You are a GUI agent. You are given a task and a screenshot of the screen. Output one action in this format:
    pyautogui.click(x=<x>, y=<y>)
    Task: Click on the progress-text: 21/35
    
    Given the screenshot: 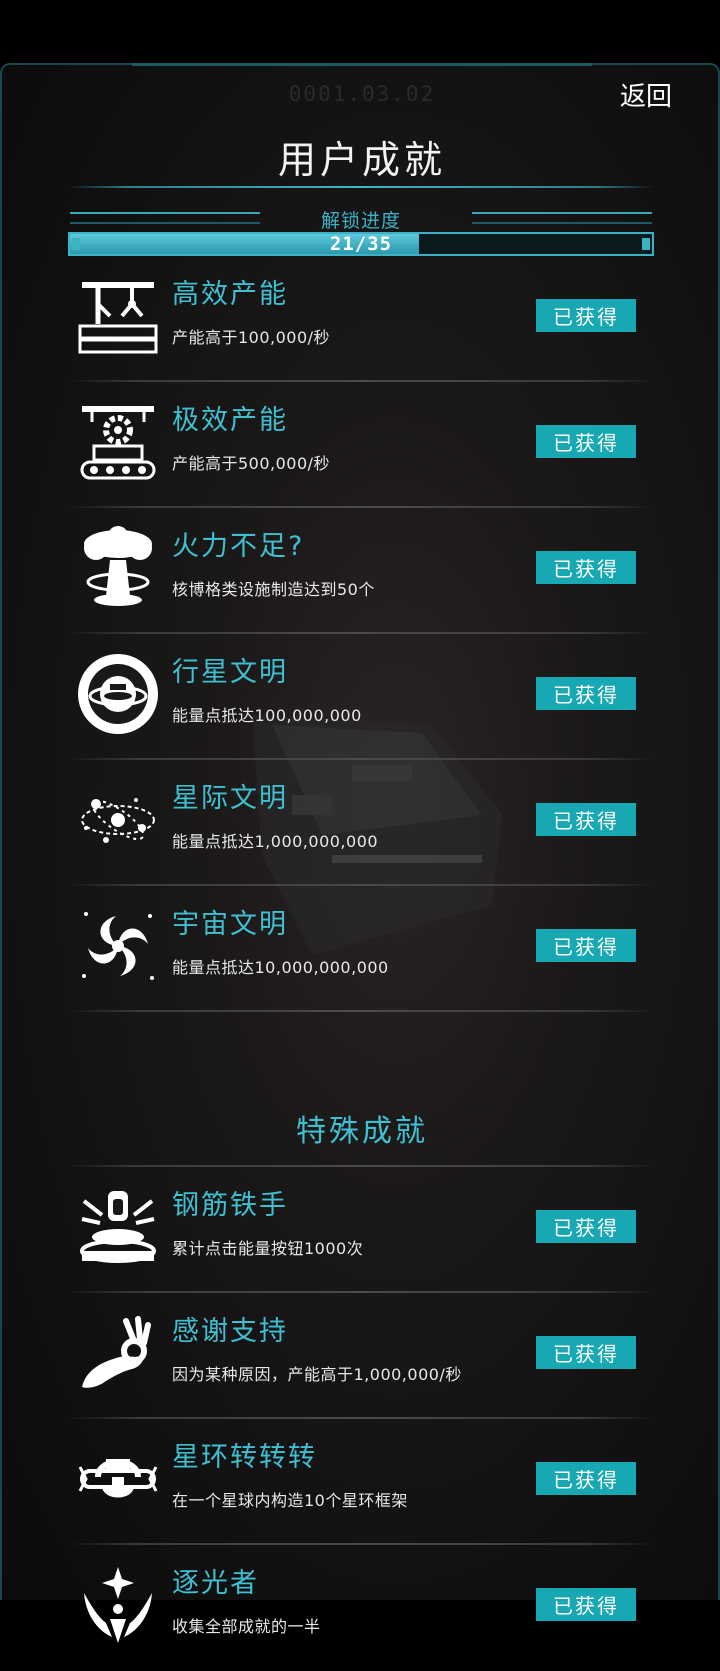 What is the action you would take?
    pyautogui.click(x=361, y=244)
    